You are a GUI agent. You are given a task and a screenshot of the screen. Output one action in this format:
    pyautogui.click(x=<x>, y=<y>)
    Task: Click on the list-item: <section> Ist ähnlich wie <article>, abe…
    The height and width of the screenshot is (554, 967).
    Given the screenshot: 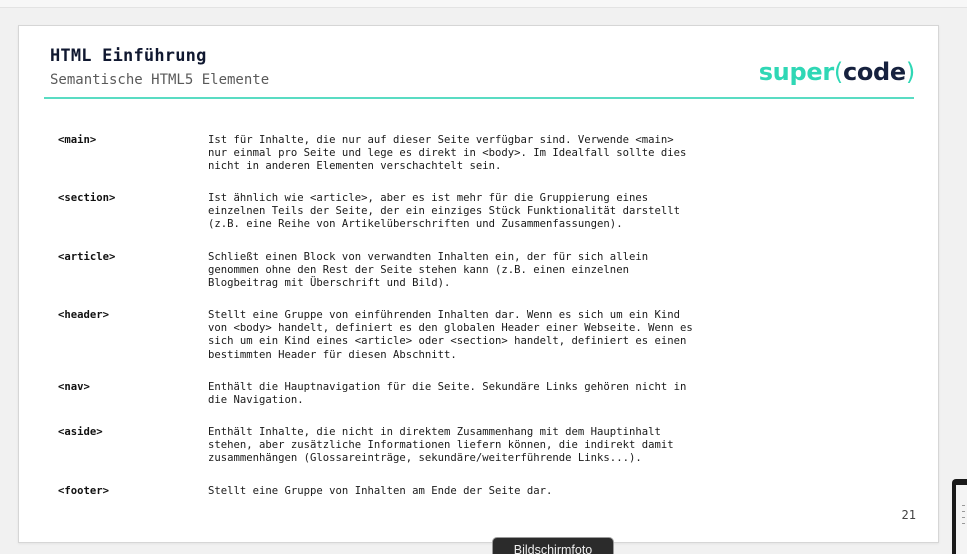 What is the action you would take?
    pyautogui.click(x=408, y=221)
    